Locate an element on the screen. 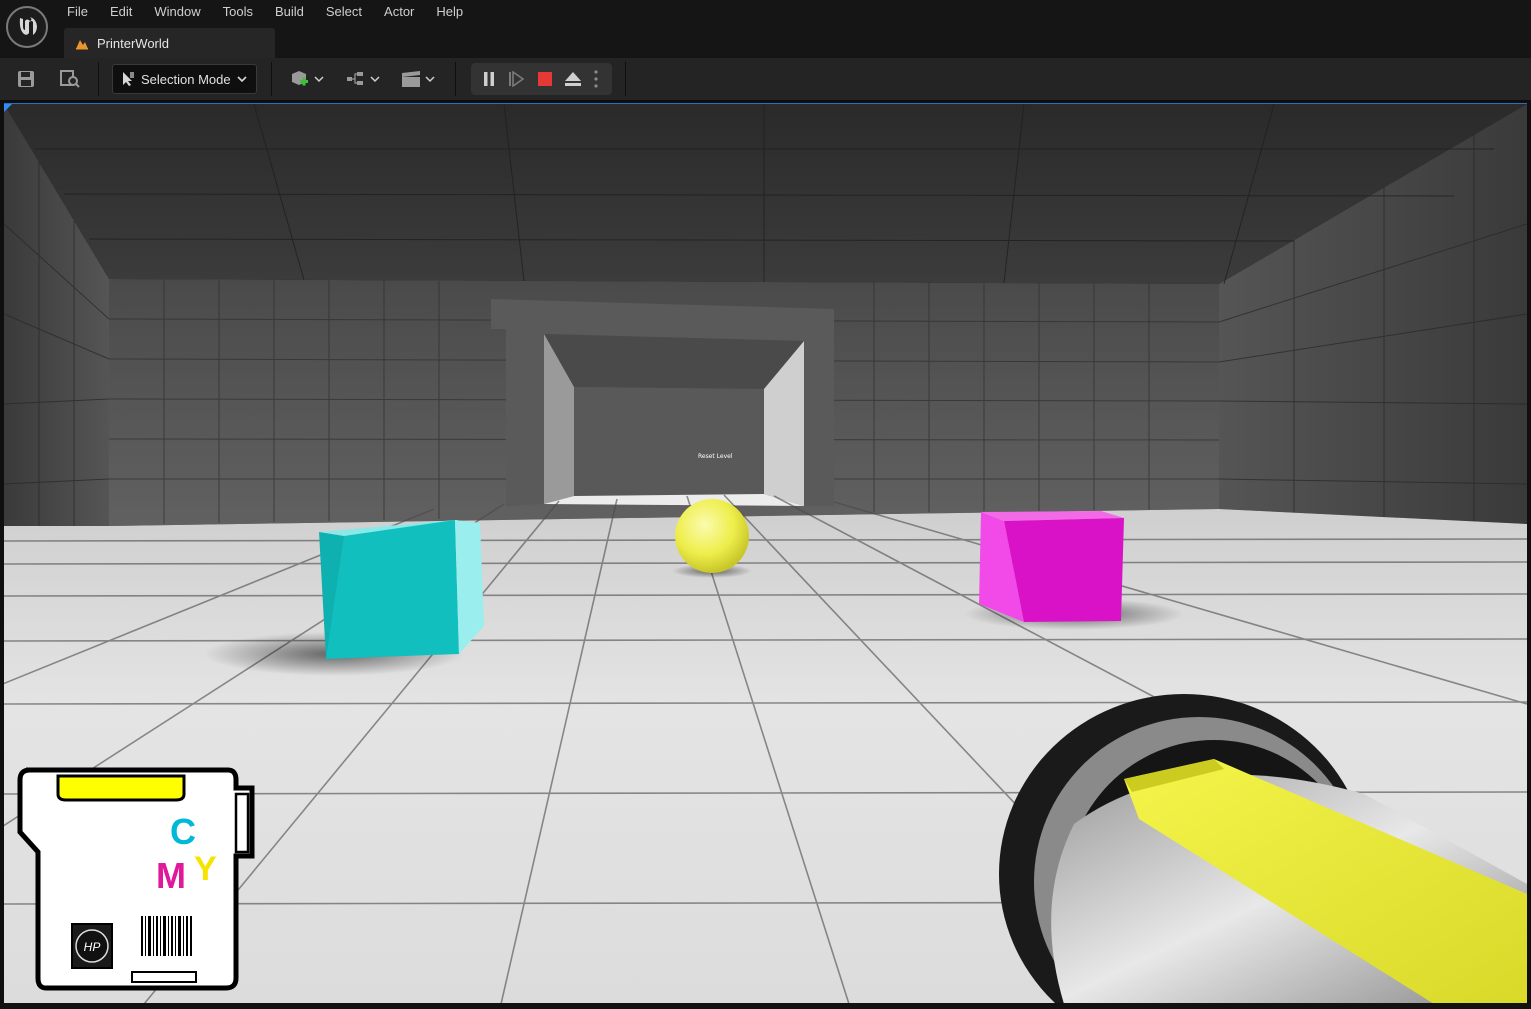  menu-build: Build is located at coordinates (289, 12).